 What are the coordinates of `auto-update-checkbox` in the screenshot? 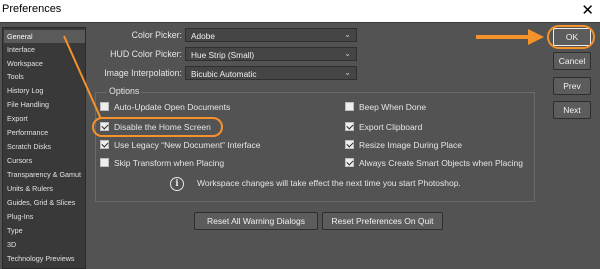 It's located at (104, 106).